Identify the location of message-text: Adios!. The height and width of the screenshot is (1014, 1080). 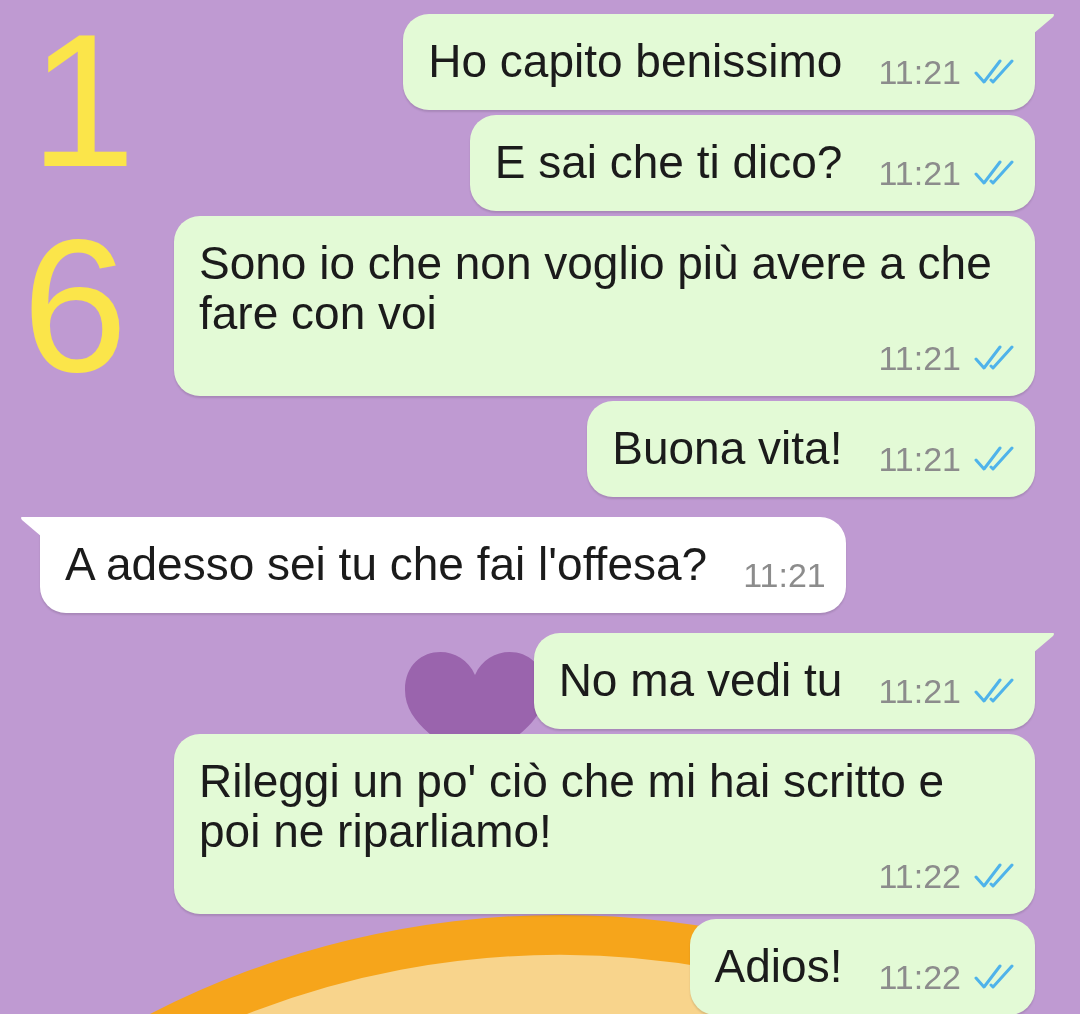
(778, 966).